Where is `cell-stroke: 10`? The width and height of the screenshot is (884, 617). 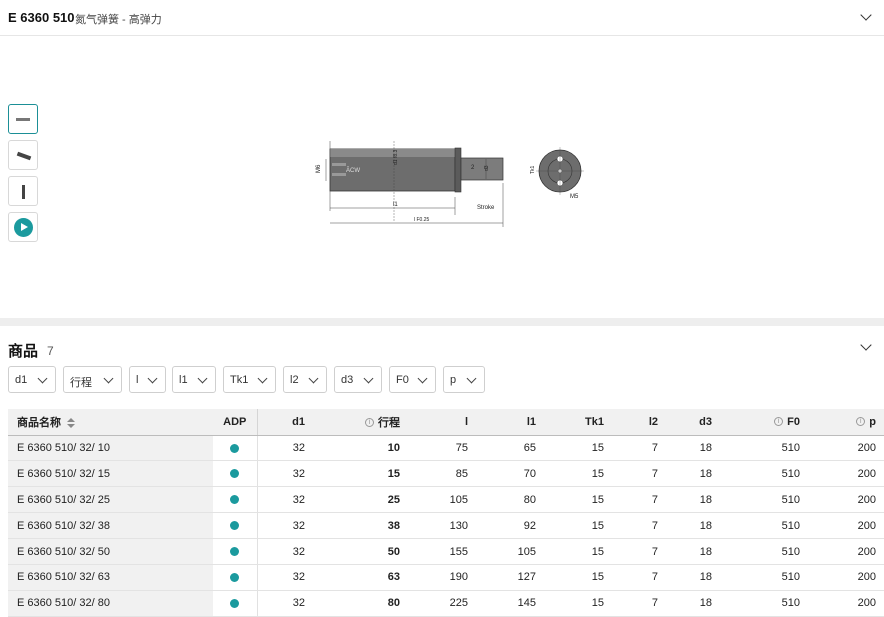 cell-stroke: 10 is located at coordinates (360, 448).